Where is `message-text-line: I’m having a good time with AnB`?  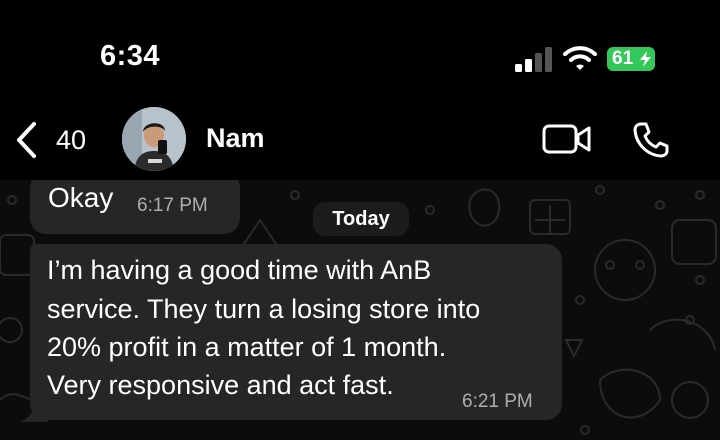
message-text-line: I’m having a good time with AnB is located at coordinates (239, 270).